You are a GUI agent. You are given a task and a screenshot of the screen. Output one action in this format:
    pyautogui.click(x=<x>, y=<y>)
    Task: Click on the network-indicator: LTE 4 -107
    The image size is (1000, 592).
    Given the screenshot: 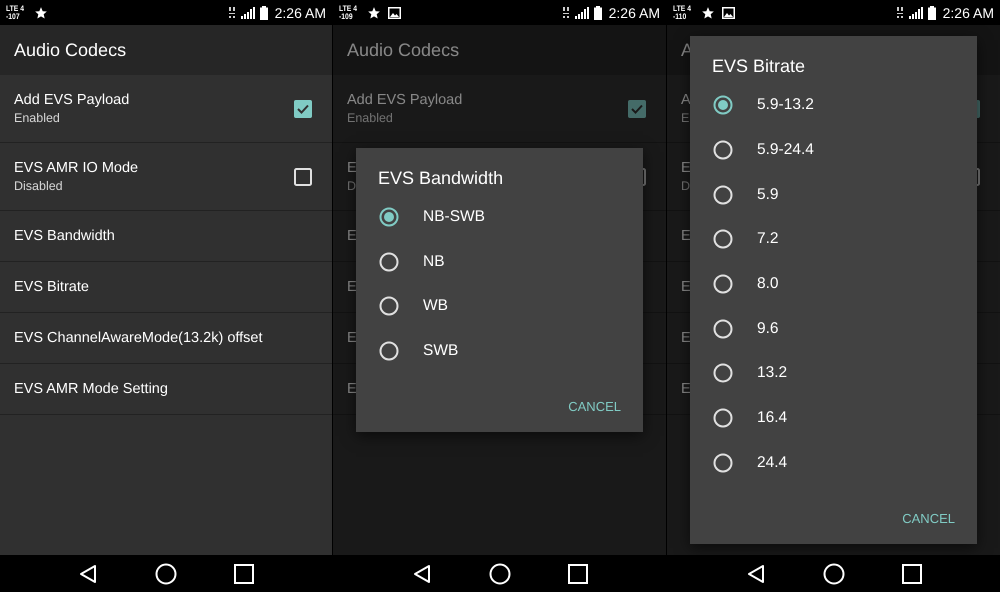 What is the action you would take?
    pyautogui.click(x=15, y=12)
    